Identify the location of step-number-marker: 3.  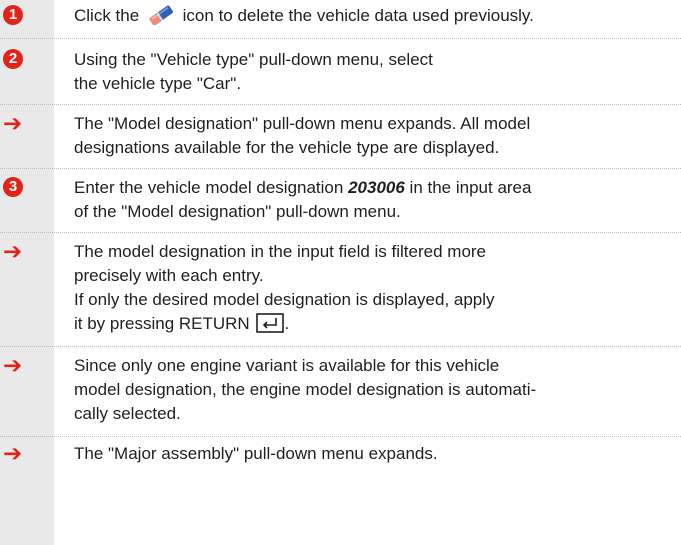
(13, 188).